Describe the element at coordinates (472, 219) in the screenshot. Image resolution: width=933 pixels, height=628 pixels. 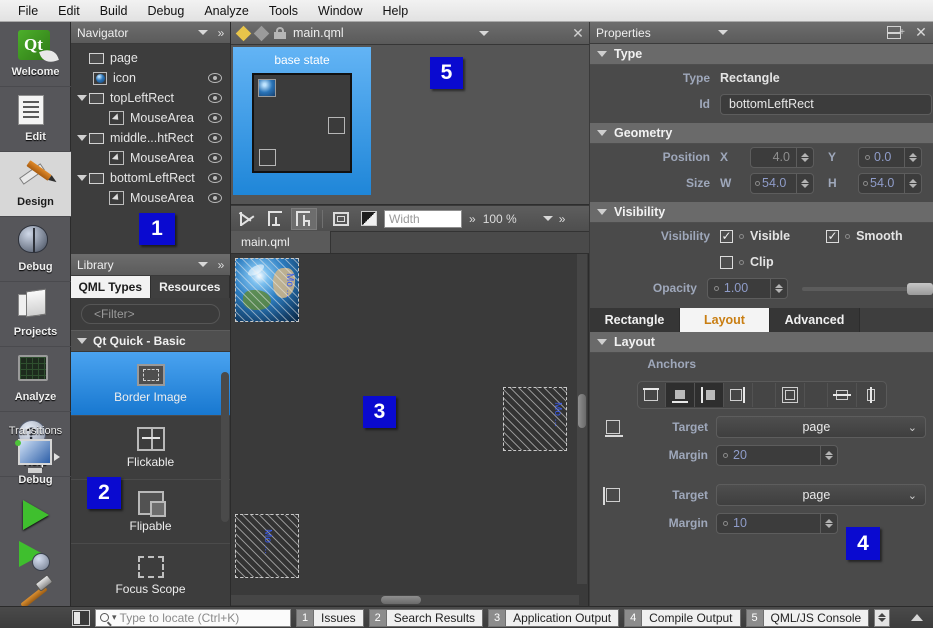
I see `chevron-double-right-icon: »` at that location.